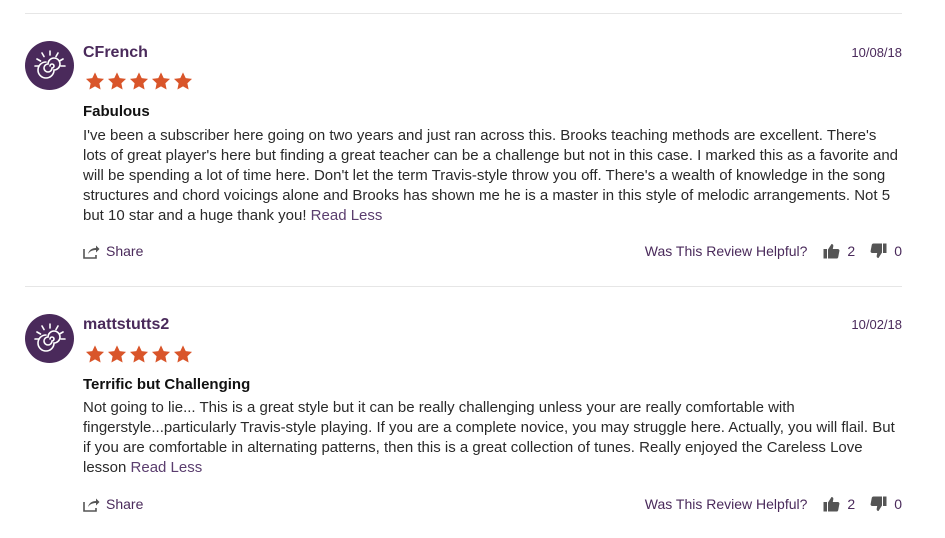 This screenshot has height=538, width=945. What do you see at coordinates (116, 111) in the screenshot?
I see `review-title: Fabulous` at bounding box center [116, 111].